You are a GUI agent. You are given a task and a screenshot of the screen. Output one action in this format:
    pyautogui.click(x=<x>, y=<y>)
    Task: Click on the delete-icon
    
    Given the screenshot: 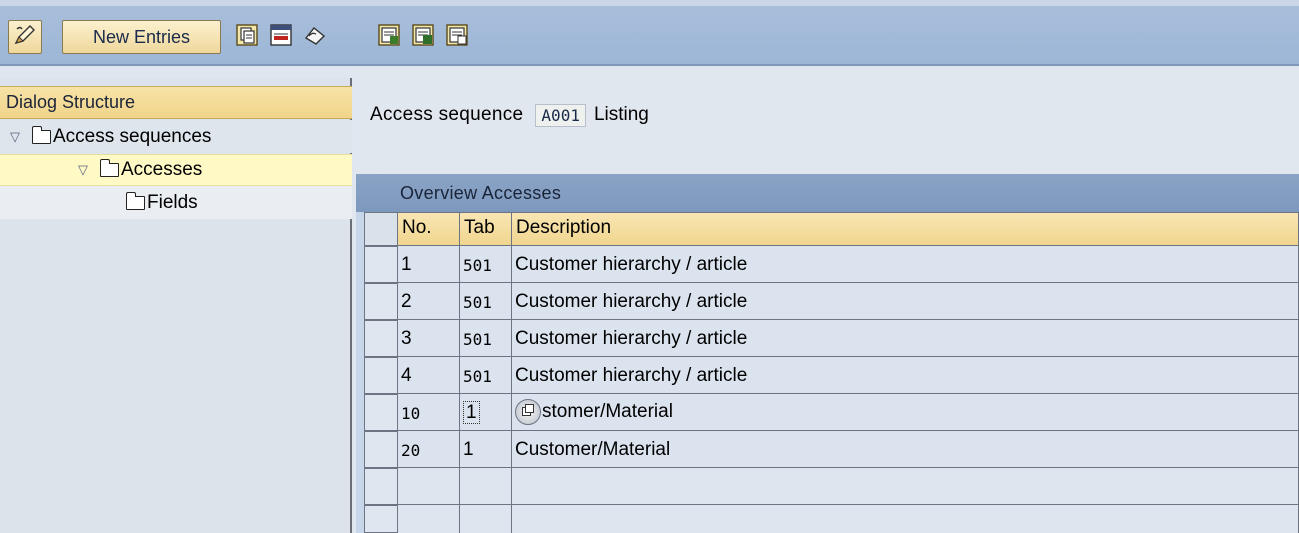 What is the action you would take?
    pyautogui.click(x=281, y=37)
    